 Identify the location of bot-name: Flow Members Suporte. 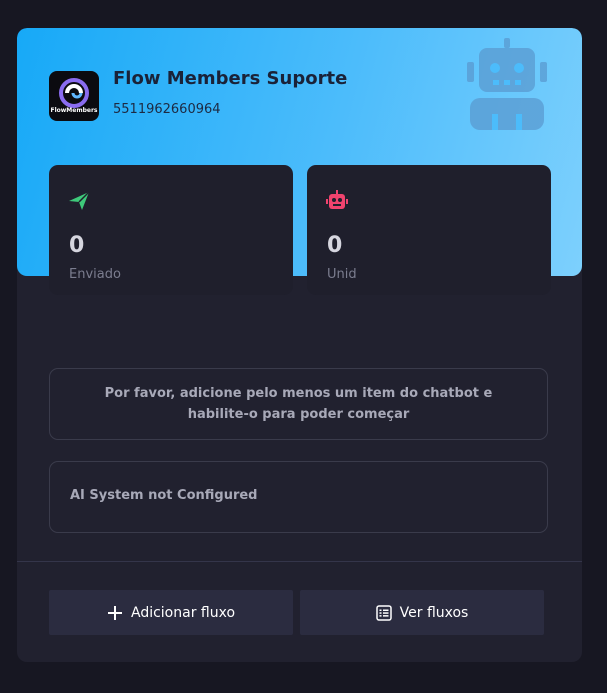
(230, 78).